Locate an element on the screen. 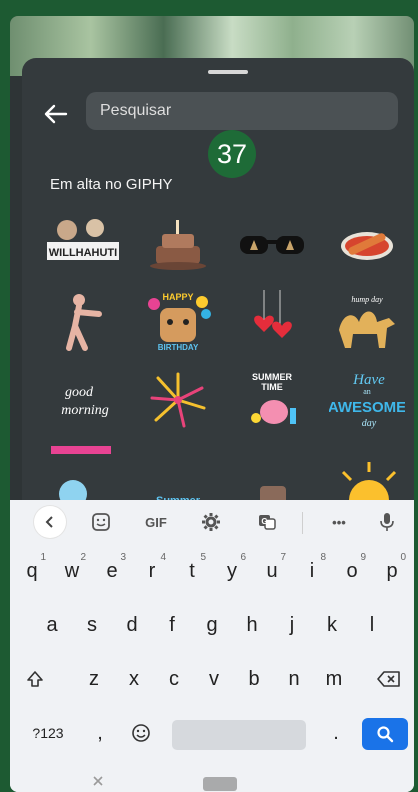 The image size is (418, 792). sticker-have-an-awesome-day: Have an AWESOME day is located at coordinates (367, 400).